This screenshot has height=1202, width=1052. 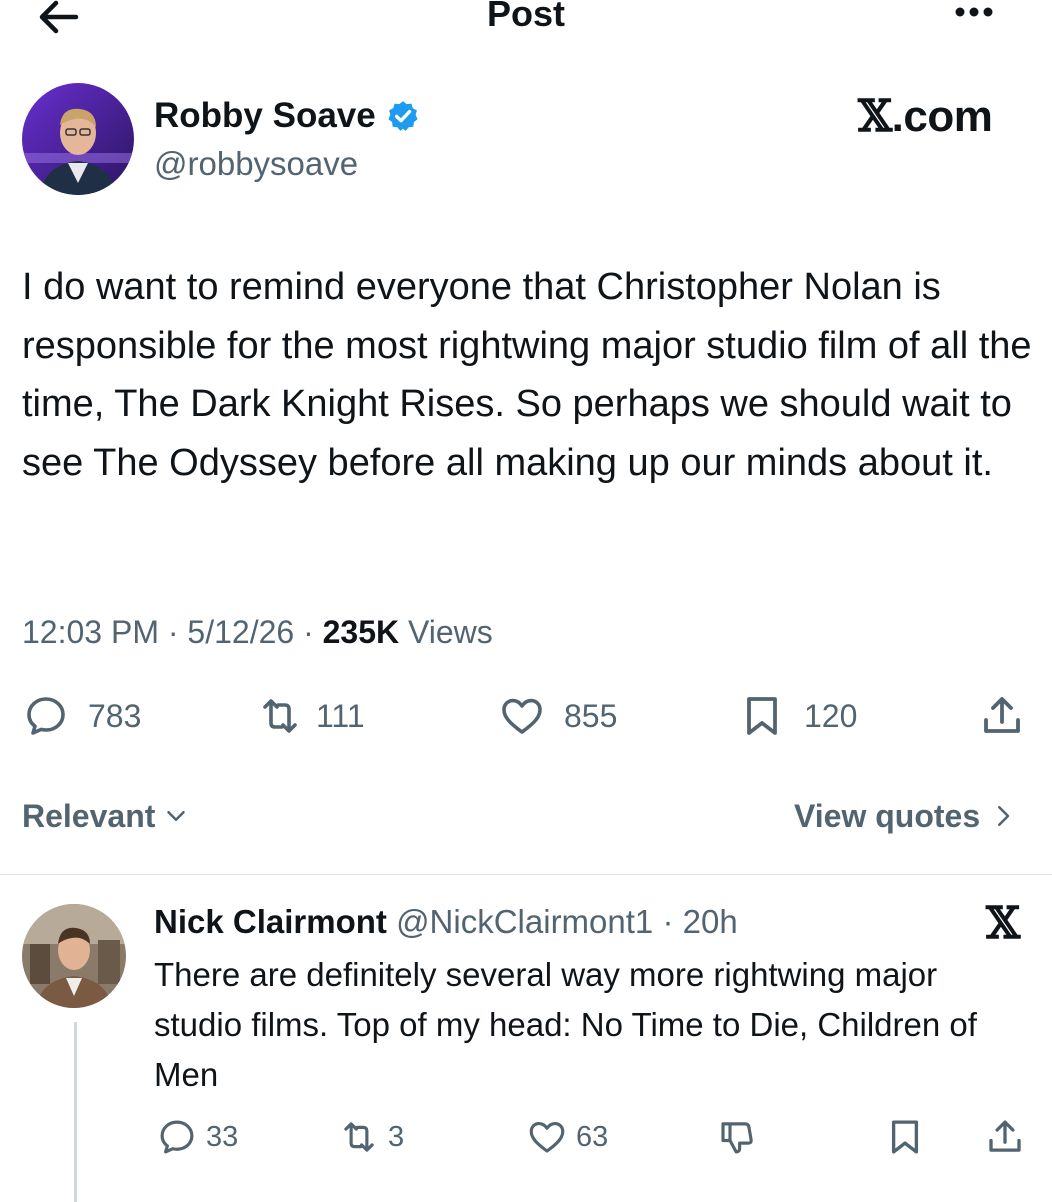 I want to click on reply-age: 20h, so click(x=710, y=921).